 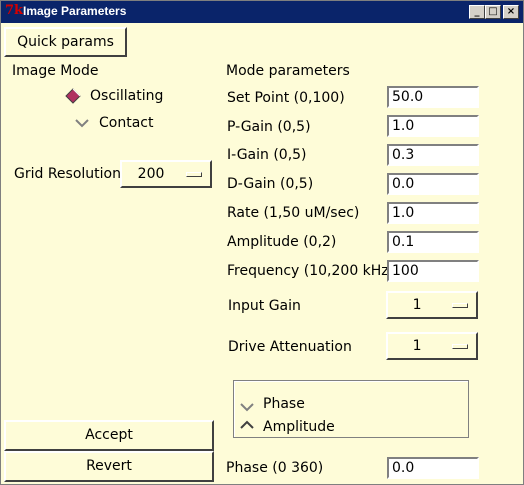 What do you see at coordinates (311, 271) in the screenshot?
I see `frequency-label: Frequency (10,200 kHz)` at bounding box center [311, 271].